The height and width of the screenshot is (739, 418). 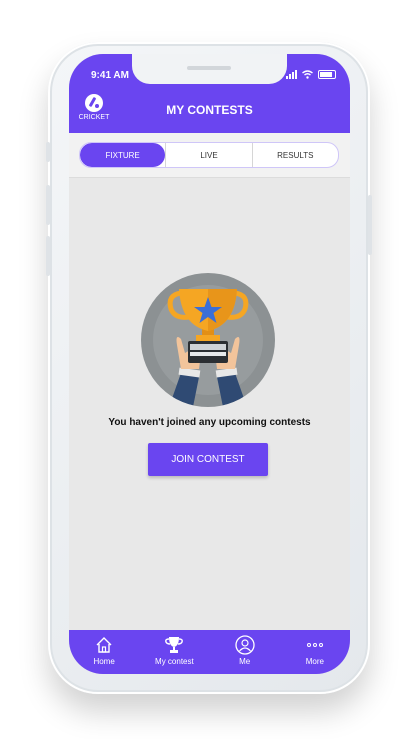 I want to click on nav-more-label: More, so click(x=314, y=661).